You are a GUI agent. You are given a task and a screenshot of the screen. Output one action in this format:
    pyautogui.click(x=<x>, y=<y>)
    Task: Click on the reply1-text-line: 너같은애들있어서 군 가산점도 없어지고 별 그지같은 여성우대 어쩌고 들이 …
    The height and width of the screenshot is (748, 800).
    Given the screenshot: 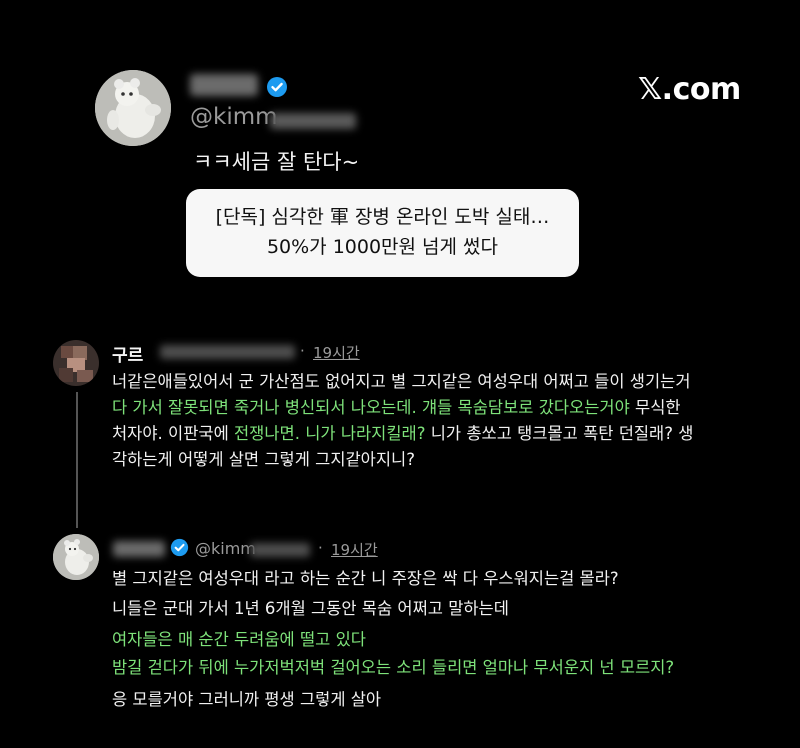 What is the action you would take?
    pyautogui.click(x=401, y=380)
    